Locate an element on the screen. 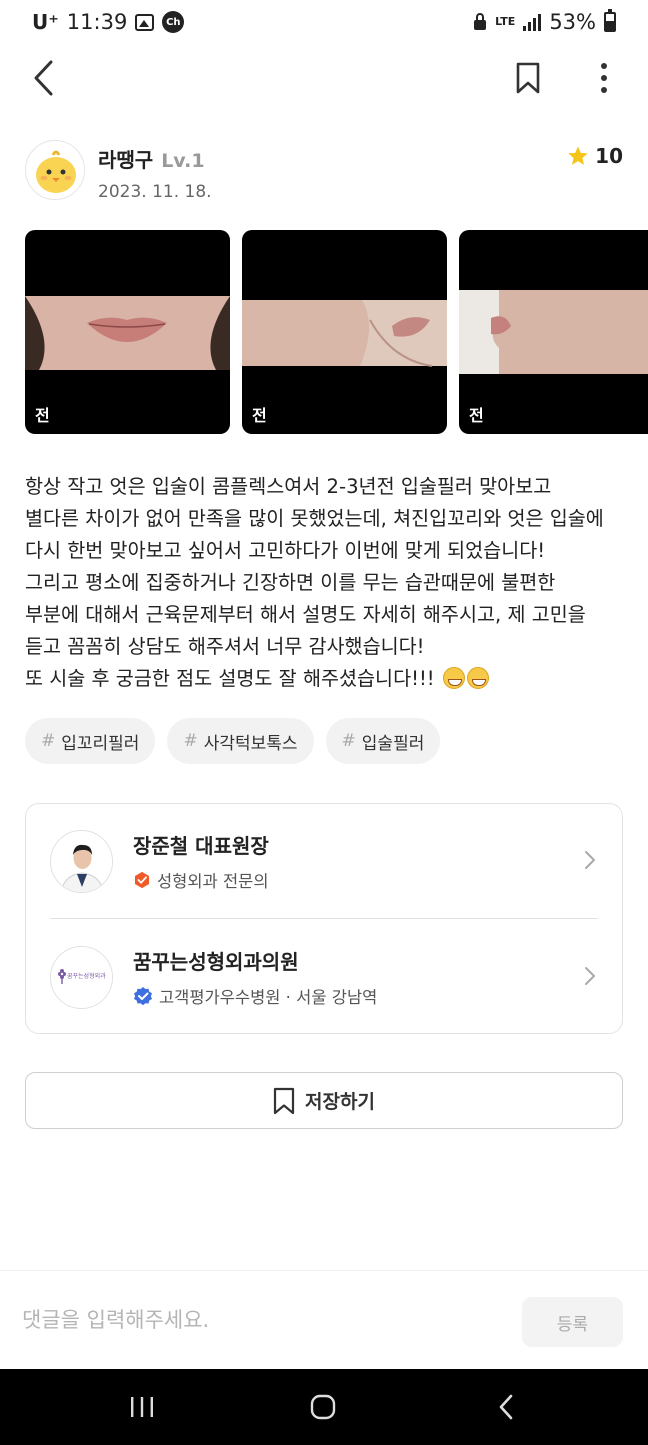  tag-label: 입꼬리필러 is located at coordinates (100, 743).